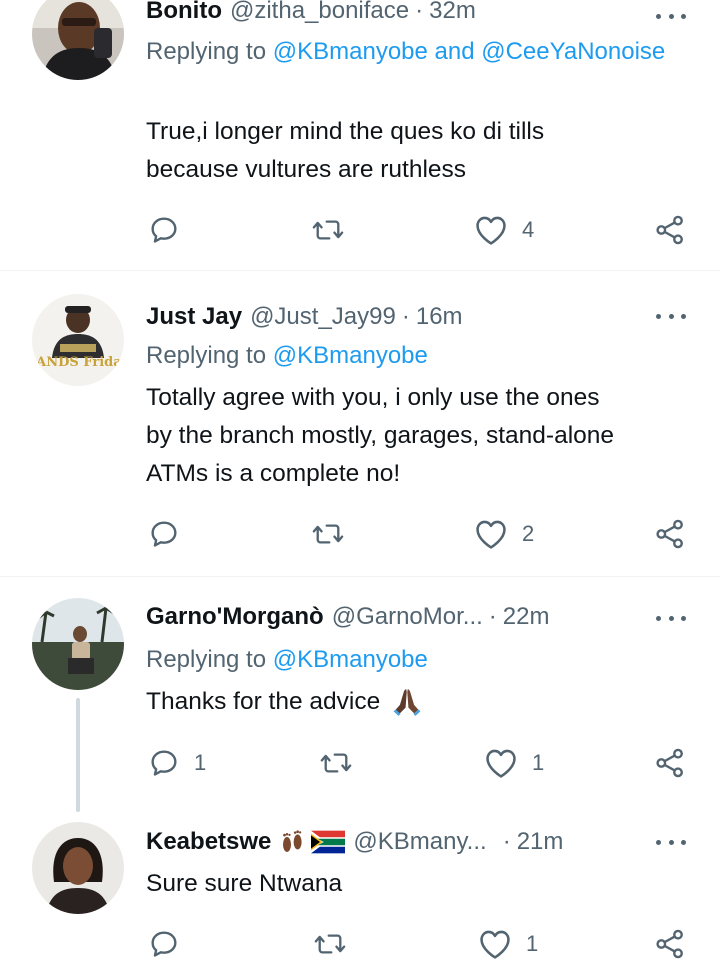  I want to click on avatar-garno-morgano, so click(78, 644).